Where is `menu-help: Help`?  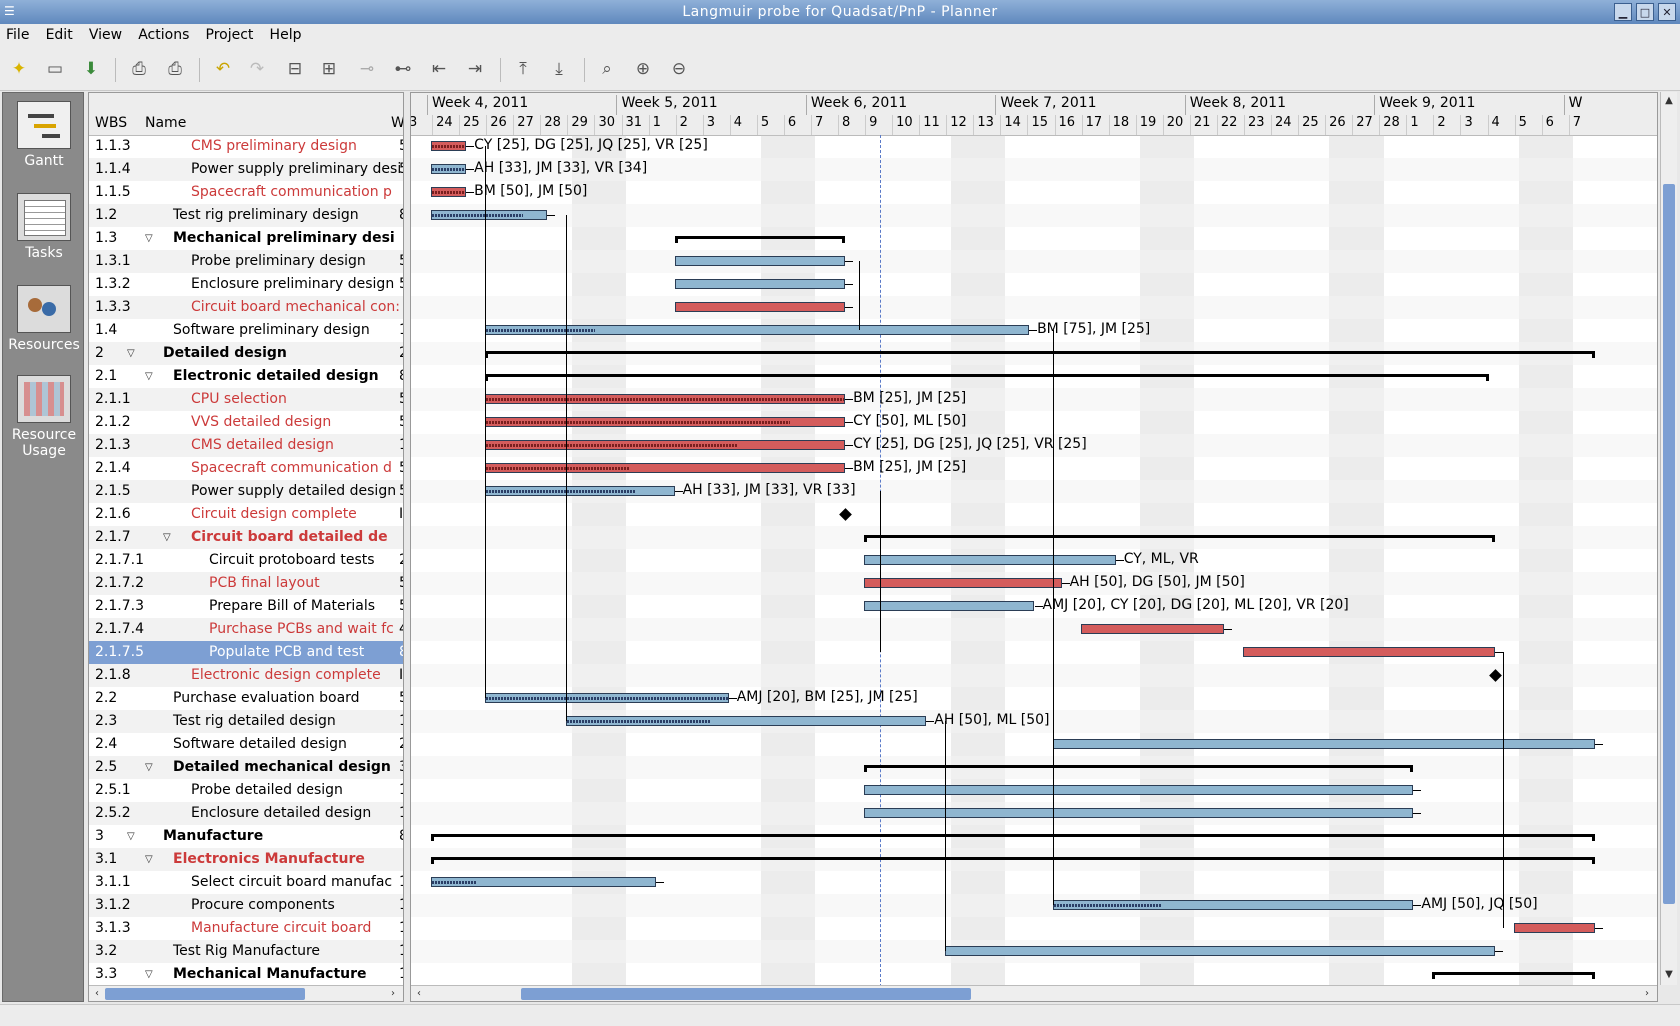
menu-help: Help is located at coordinates (286, 33).